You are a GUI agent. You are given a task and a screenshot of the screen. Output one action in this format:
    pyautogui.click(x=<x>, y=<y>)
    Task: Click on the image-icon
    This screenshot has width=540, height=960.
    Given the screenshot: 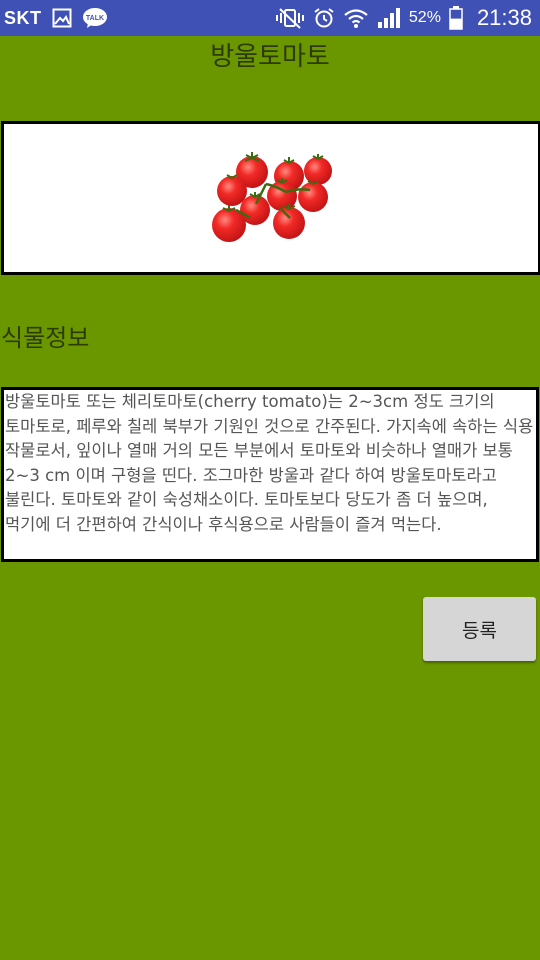 What is the action you would take?
    pyautogui.click(x=62, y=18)
    